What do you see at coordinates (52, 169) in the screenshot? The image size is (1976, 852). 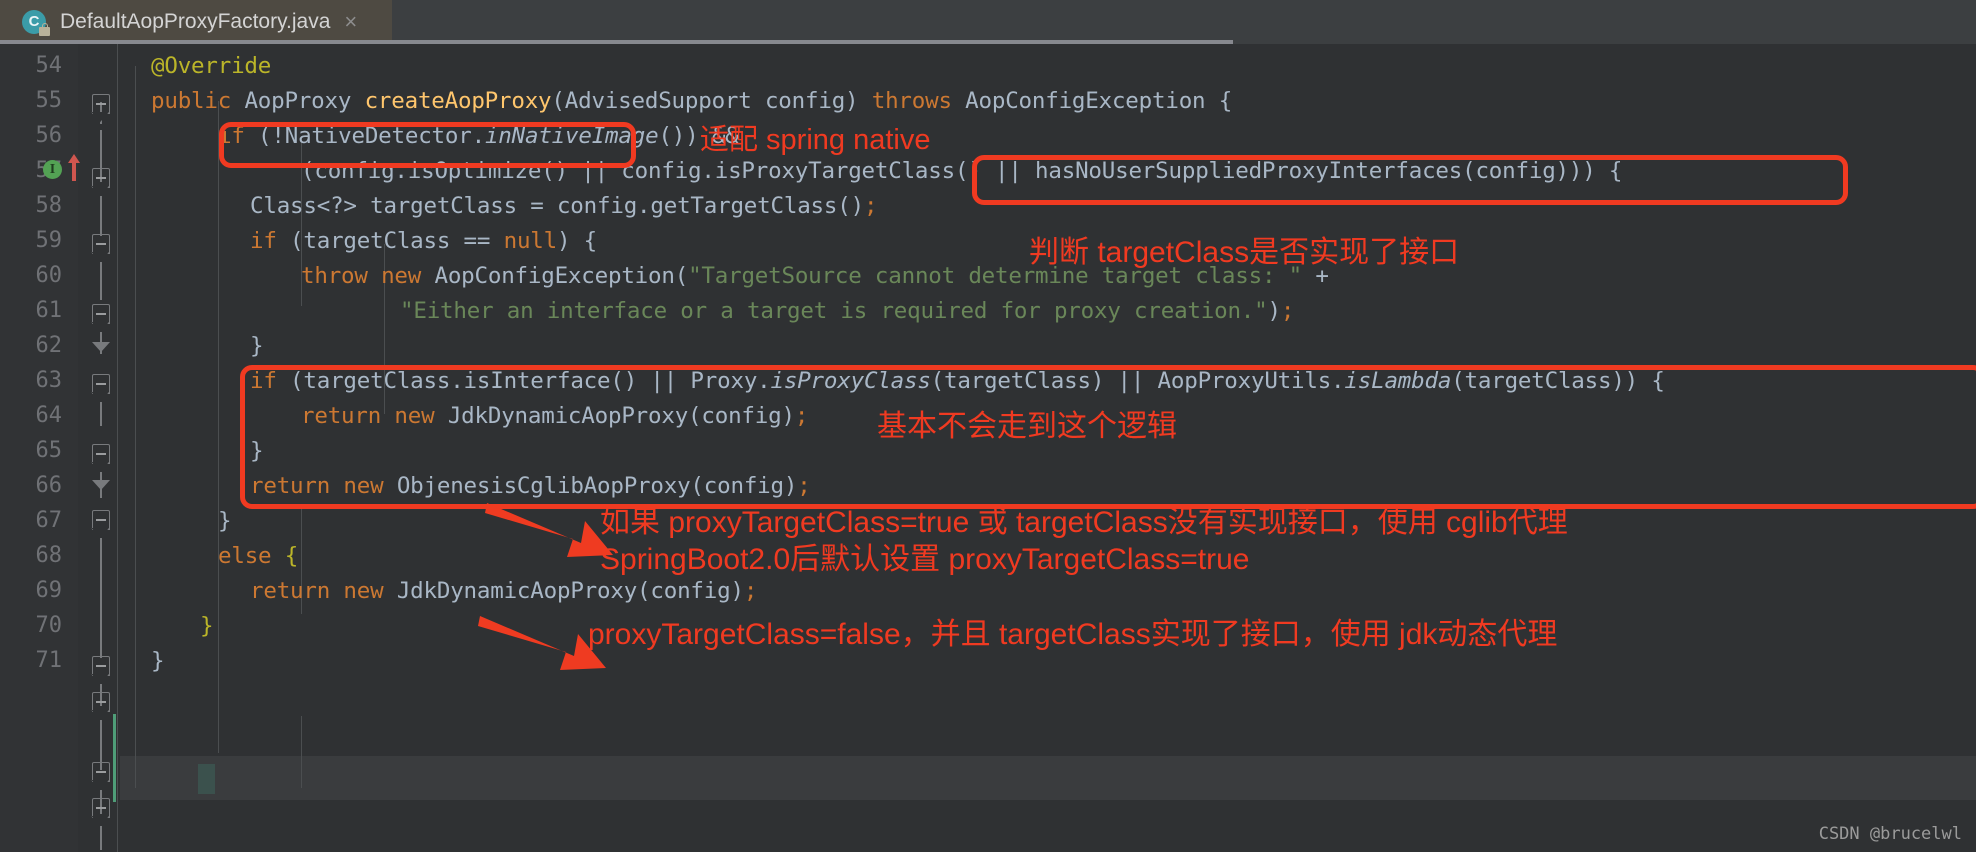 I see `implements-marker-icon: I` at bounding box center [52, 169].